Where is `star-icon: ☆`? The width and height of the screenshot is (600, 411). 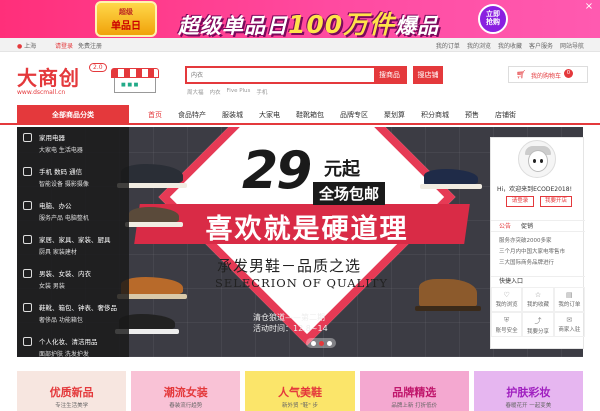 star-icon: ☆ is located at coordinates (538, 295).